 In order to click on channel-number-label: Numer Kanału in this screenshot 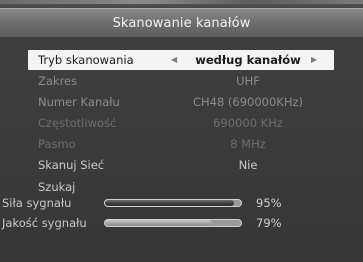, I will do `click(79, 102)`.